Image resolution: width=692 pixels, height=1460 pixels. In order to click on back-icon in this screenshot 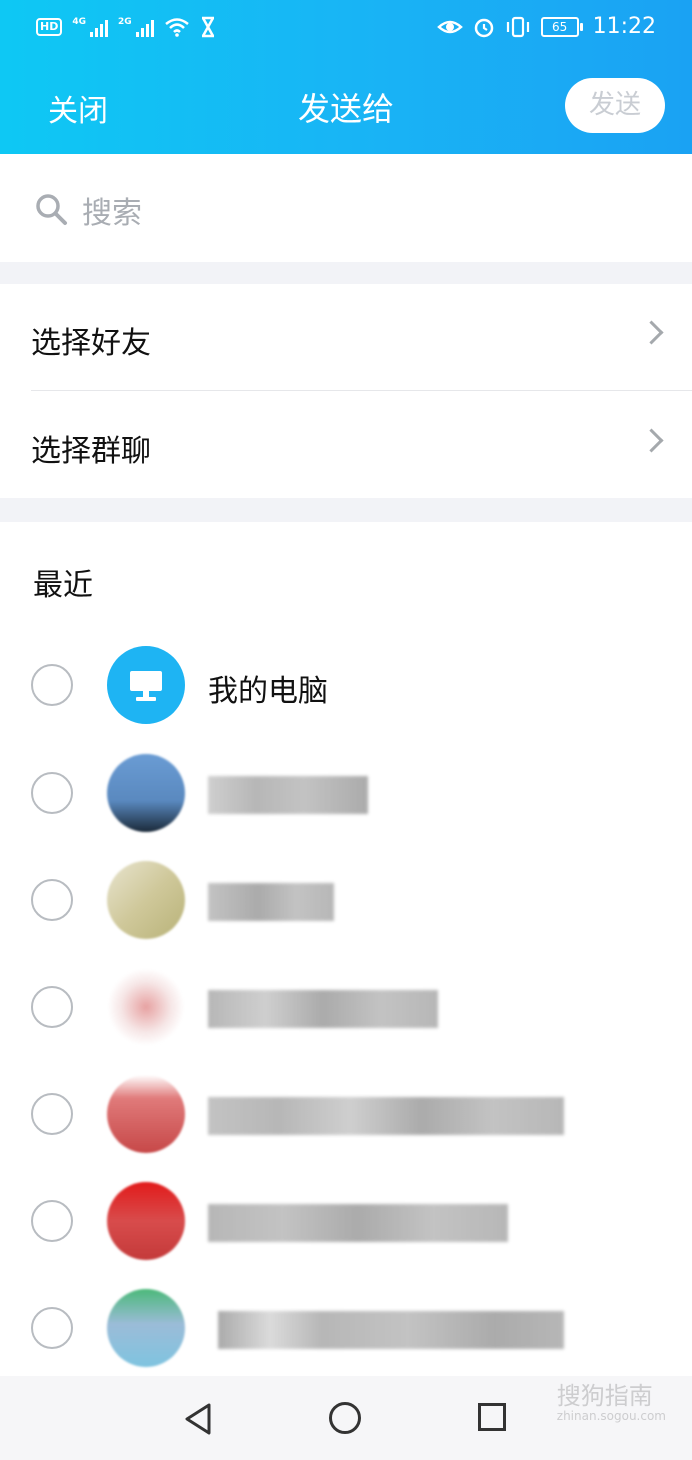, I will do `click(198, 1419)`.